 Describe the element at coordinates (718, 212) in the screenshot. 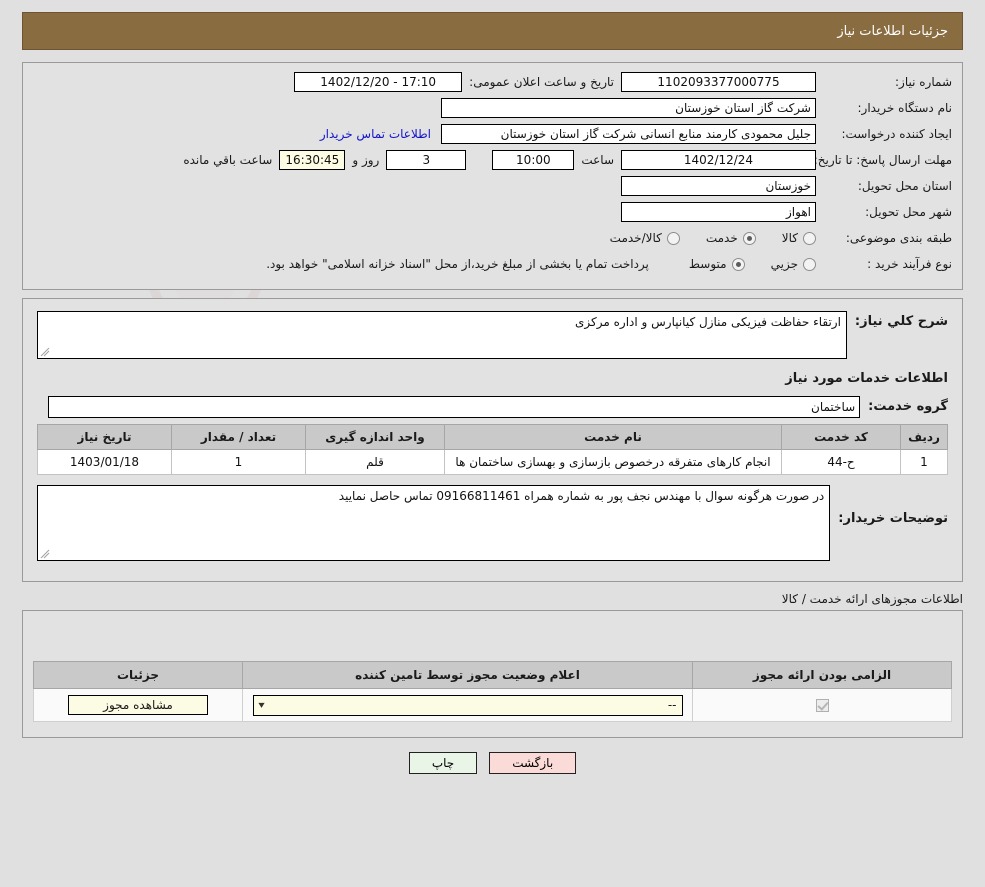

I see `delivery-city-field: اهواز` at that location.